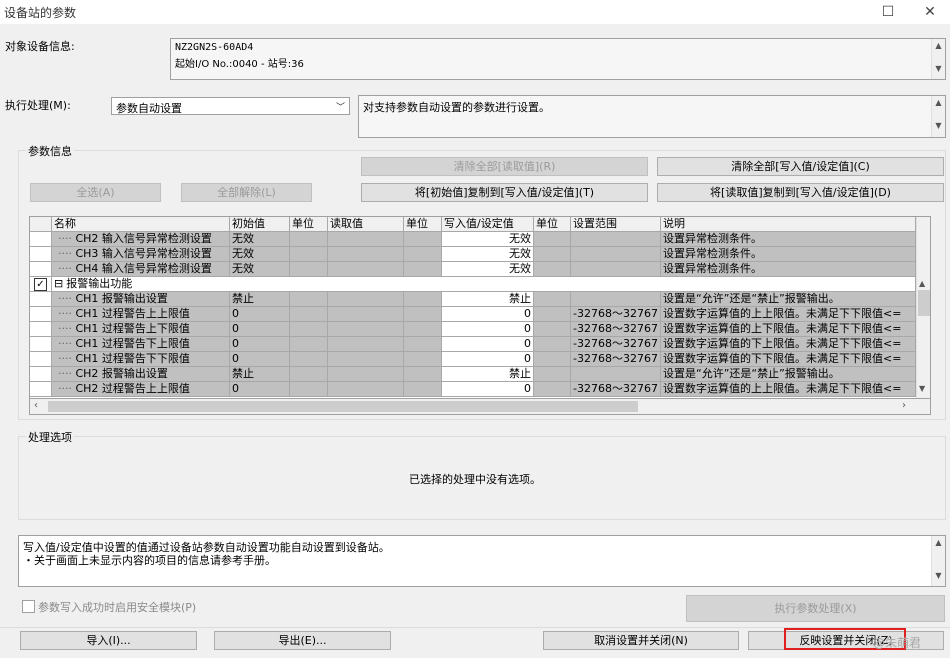 Image resolution: width=950 pixels, height=658 pixels. I want to click on select-all-button: 全选(A), so click(95, 192).